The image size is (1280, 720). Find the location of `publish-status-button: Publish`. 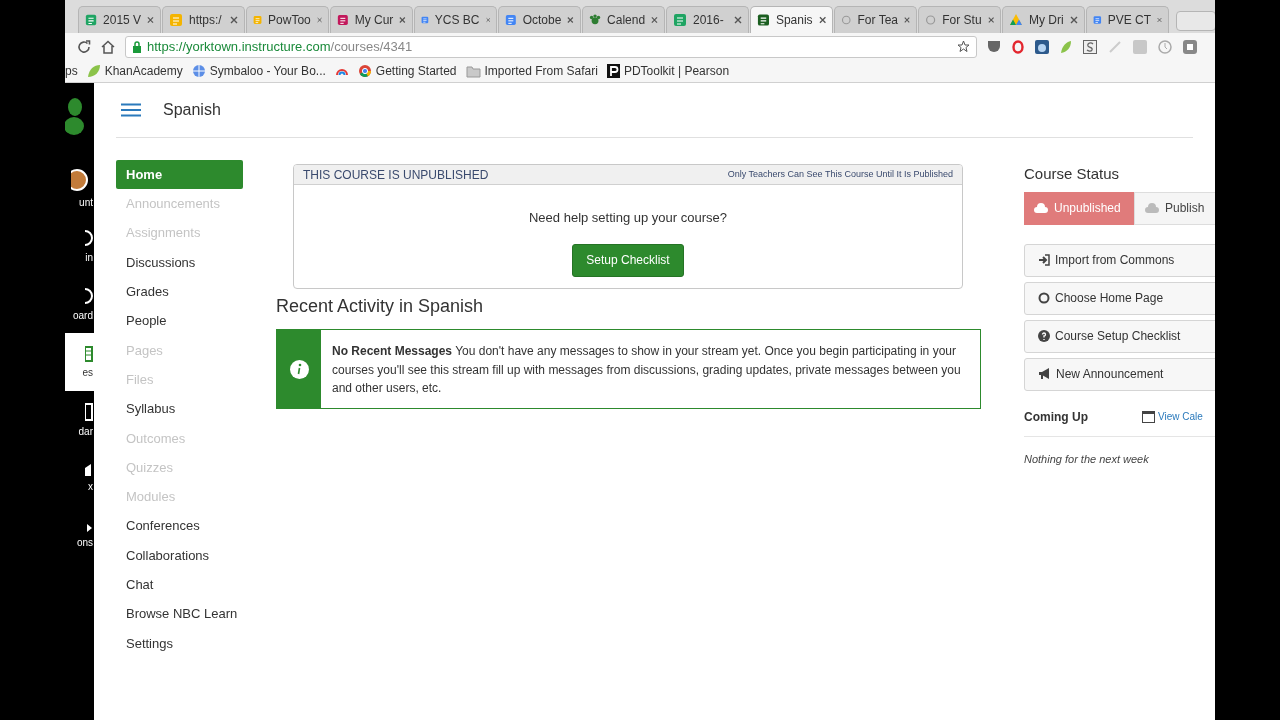

publish-status-button: Publish is located at coordinates (1174, 208).